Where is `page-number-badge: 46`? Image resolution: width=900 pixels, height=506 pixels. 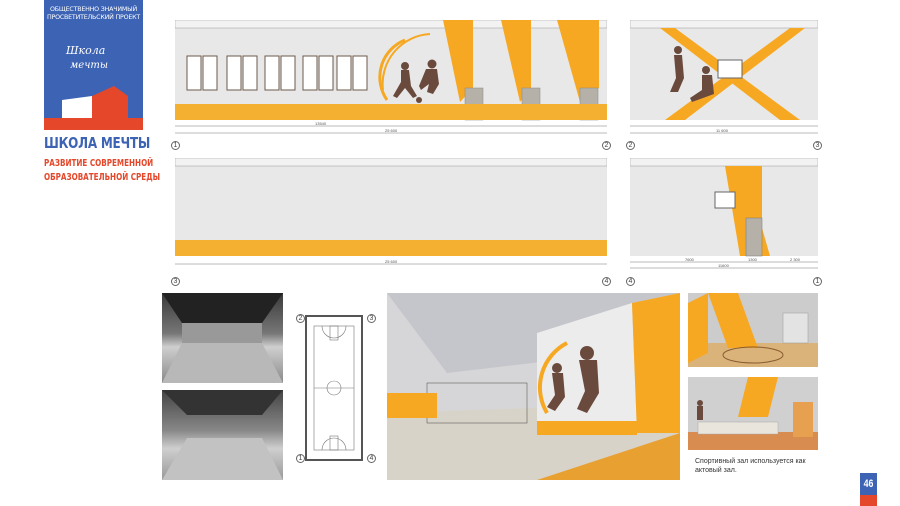 page-number-badge: 46 is located at coordinates (868, 489).